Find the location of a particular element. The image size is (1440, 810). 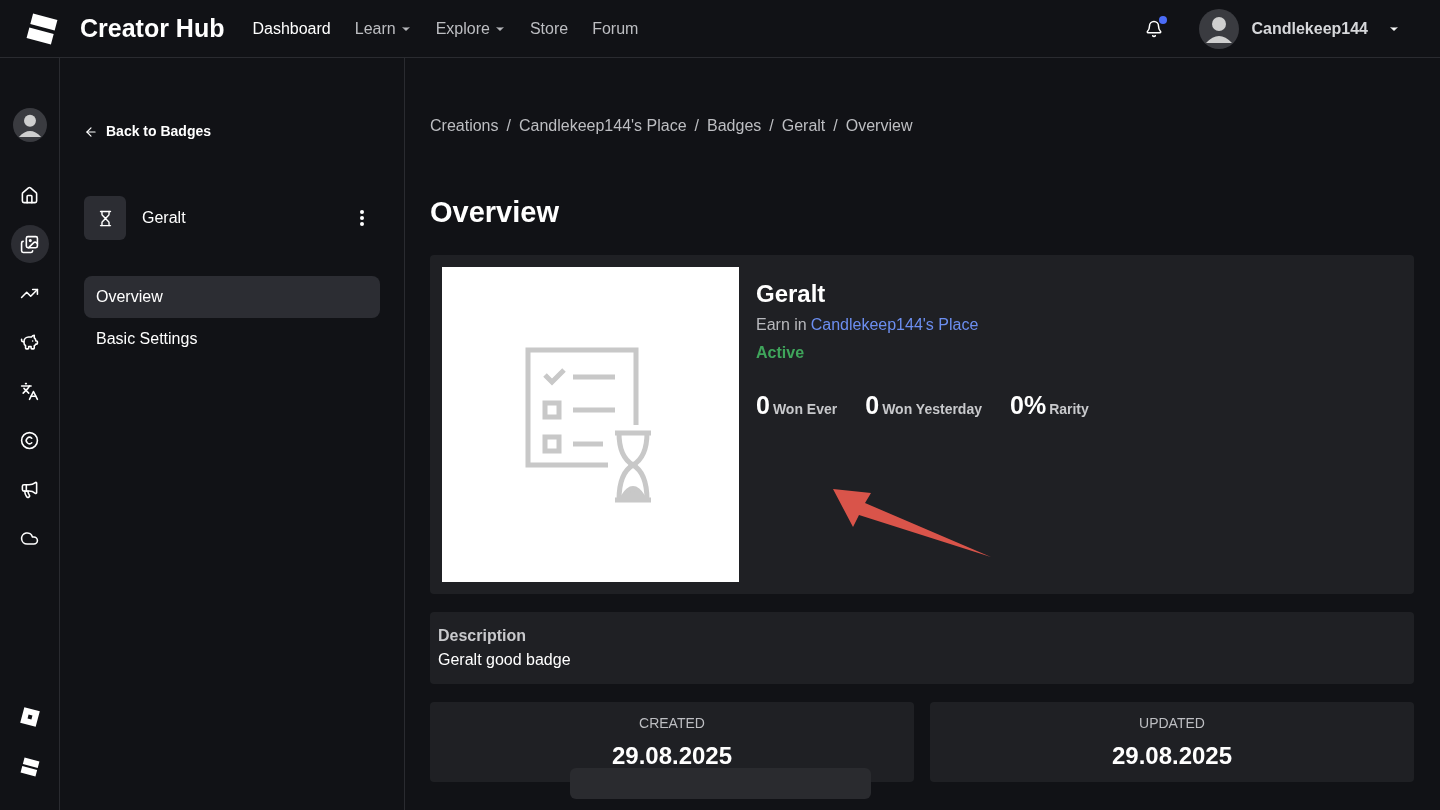

nav-link: Store is located at coordinates (549, 28).